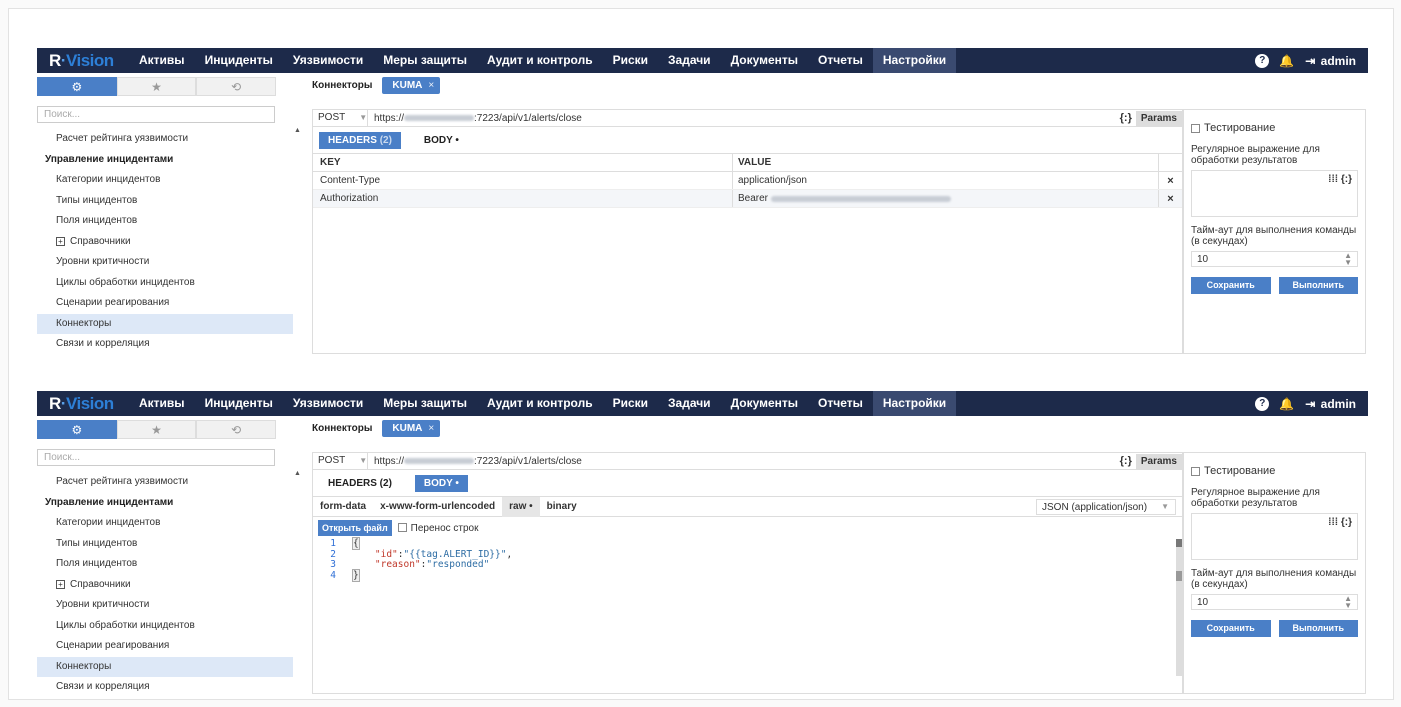  I want to click on method-select: POST ▼, so click(340, 461).